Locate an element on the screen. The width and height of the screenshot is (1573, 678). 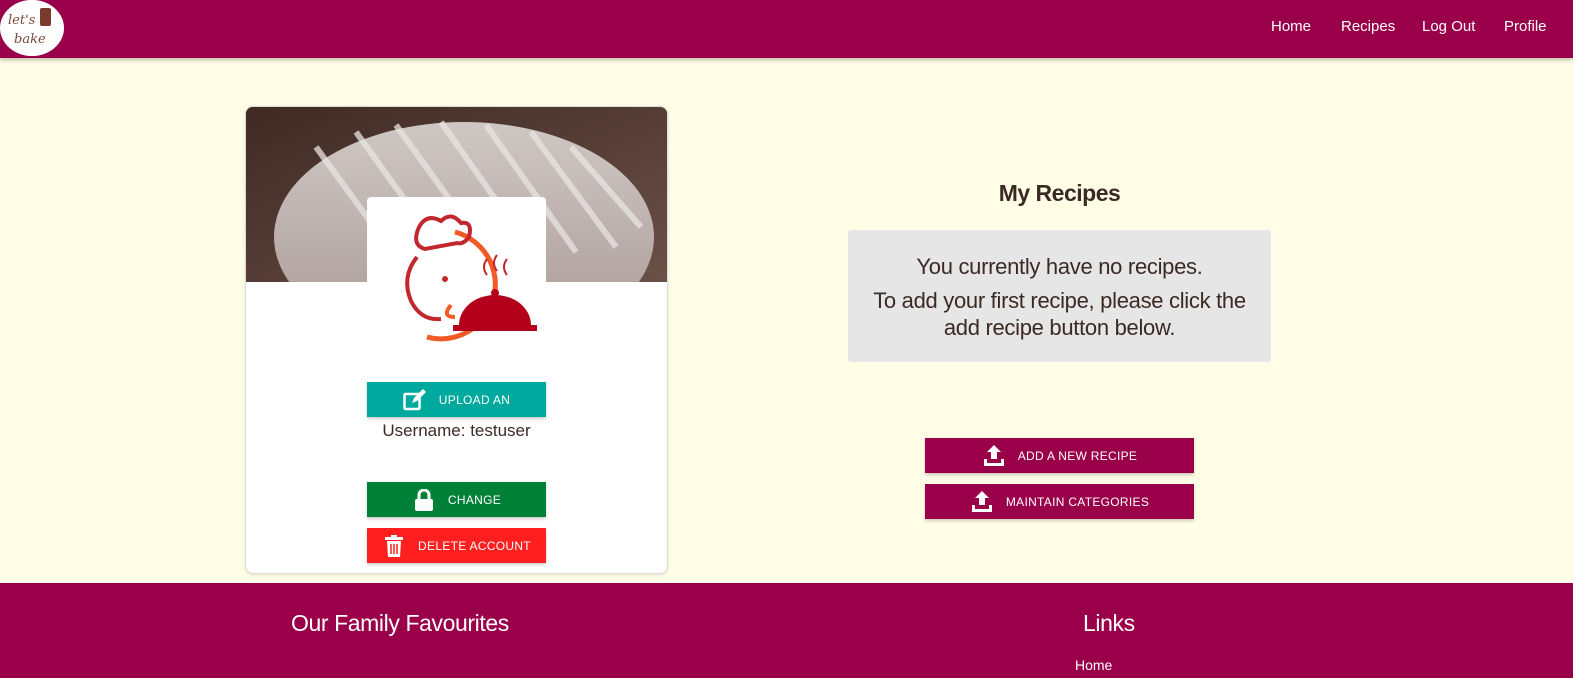
profile-avatar is located at coordinates (456, 277).